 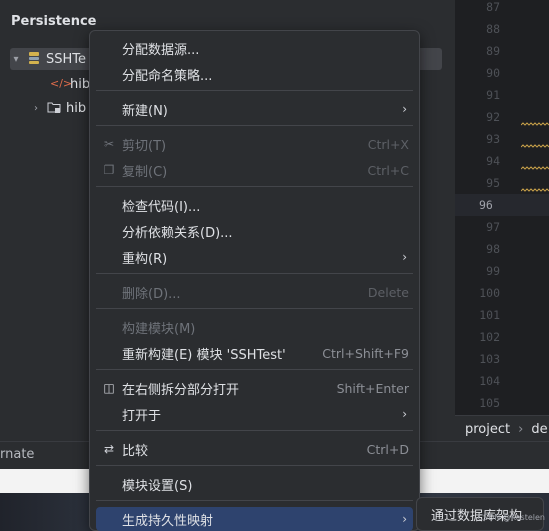 What do you see at coordinates (254, 292) in the screenshot?
I see `menu-item-delete: 删除(D)... Delete` at bounding box center [254, 292].